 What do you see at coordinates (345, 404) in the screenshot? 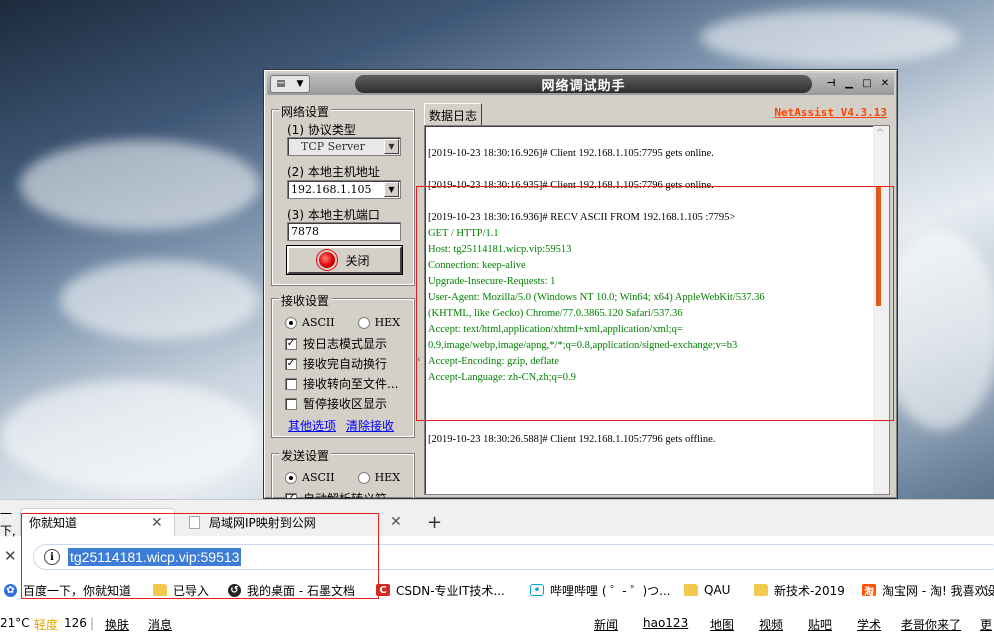
I see `checkbox-label: 暂停接收区显示` at bounding box center [345, 404].